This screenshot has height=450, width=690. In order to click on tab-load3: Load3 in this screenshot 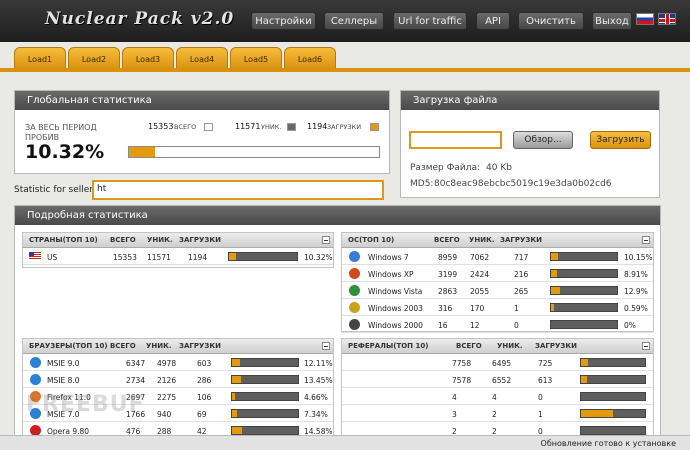, I will do `click(148, 58)`.